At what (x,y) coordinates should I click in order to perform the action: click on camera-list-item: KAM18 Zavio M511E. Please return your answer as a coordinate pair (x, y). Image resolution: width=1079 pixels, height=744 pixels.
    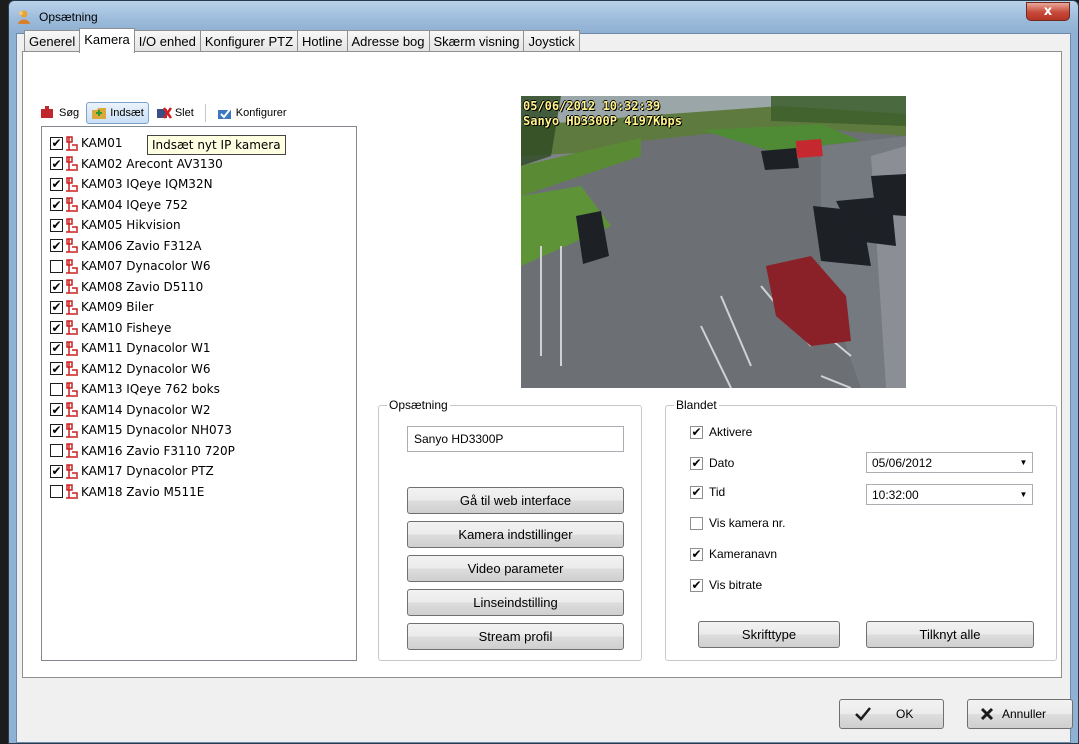
    Looking at the image, I should click on (127, 492).